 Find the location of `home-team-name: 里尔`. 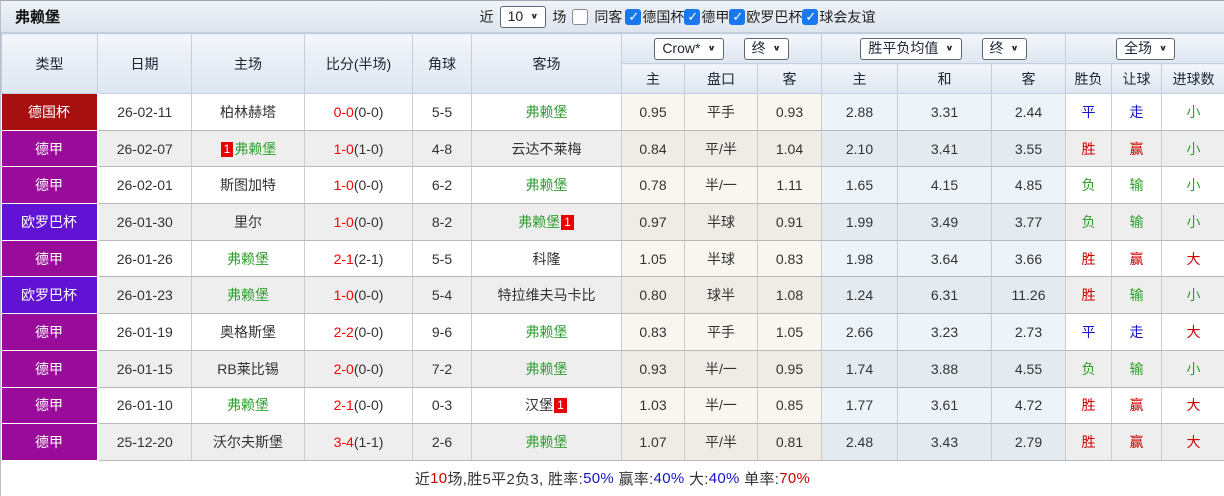

home-team-name: 里尔 is located at coordinates (248, 221).